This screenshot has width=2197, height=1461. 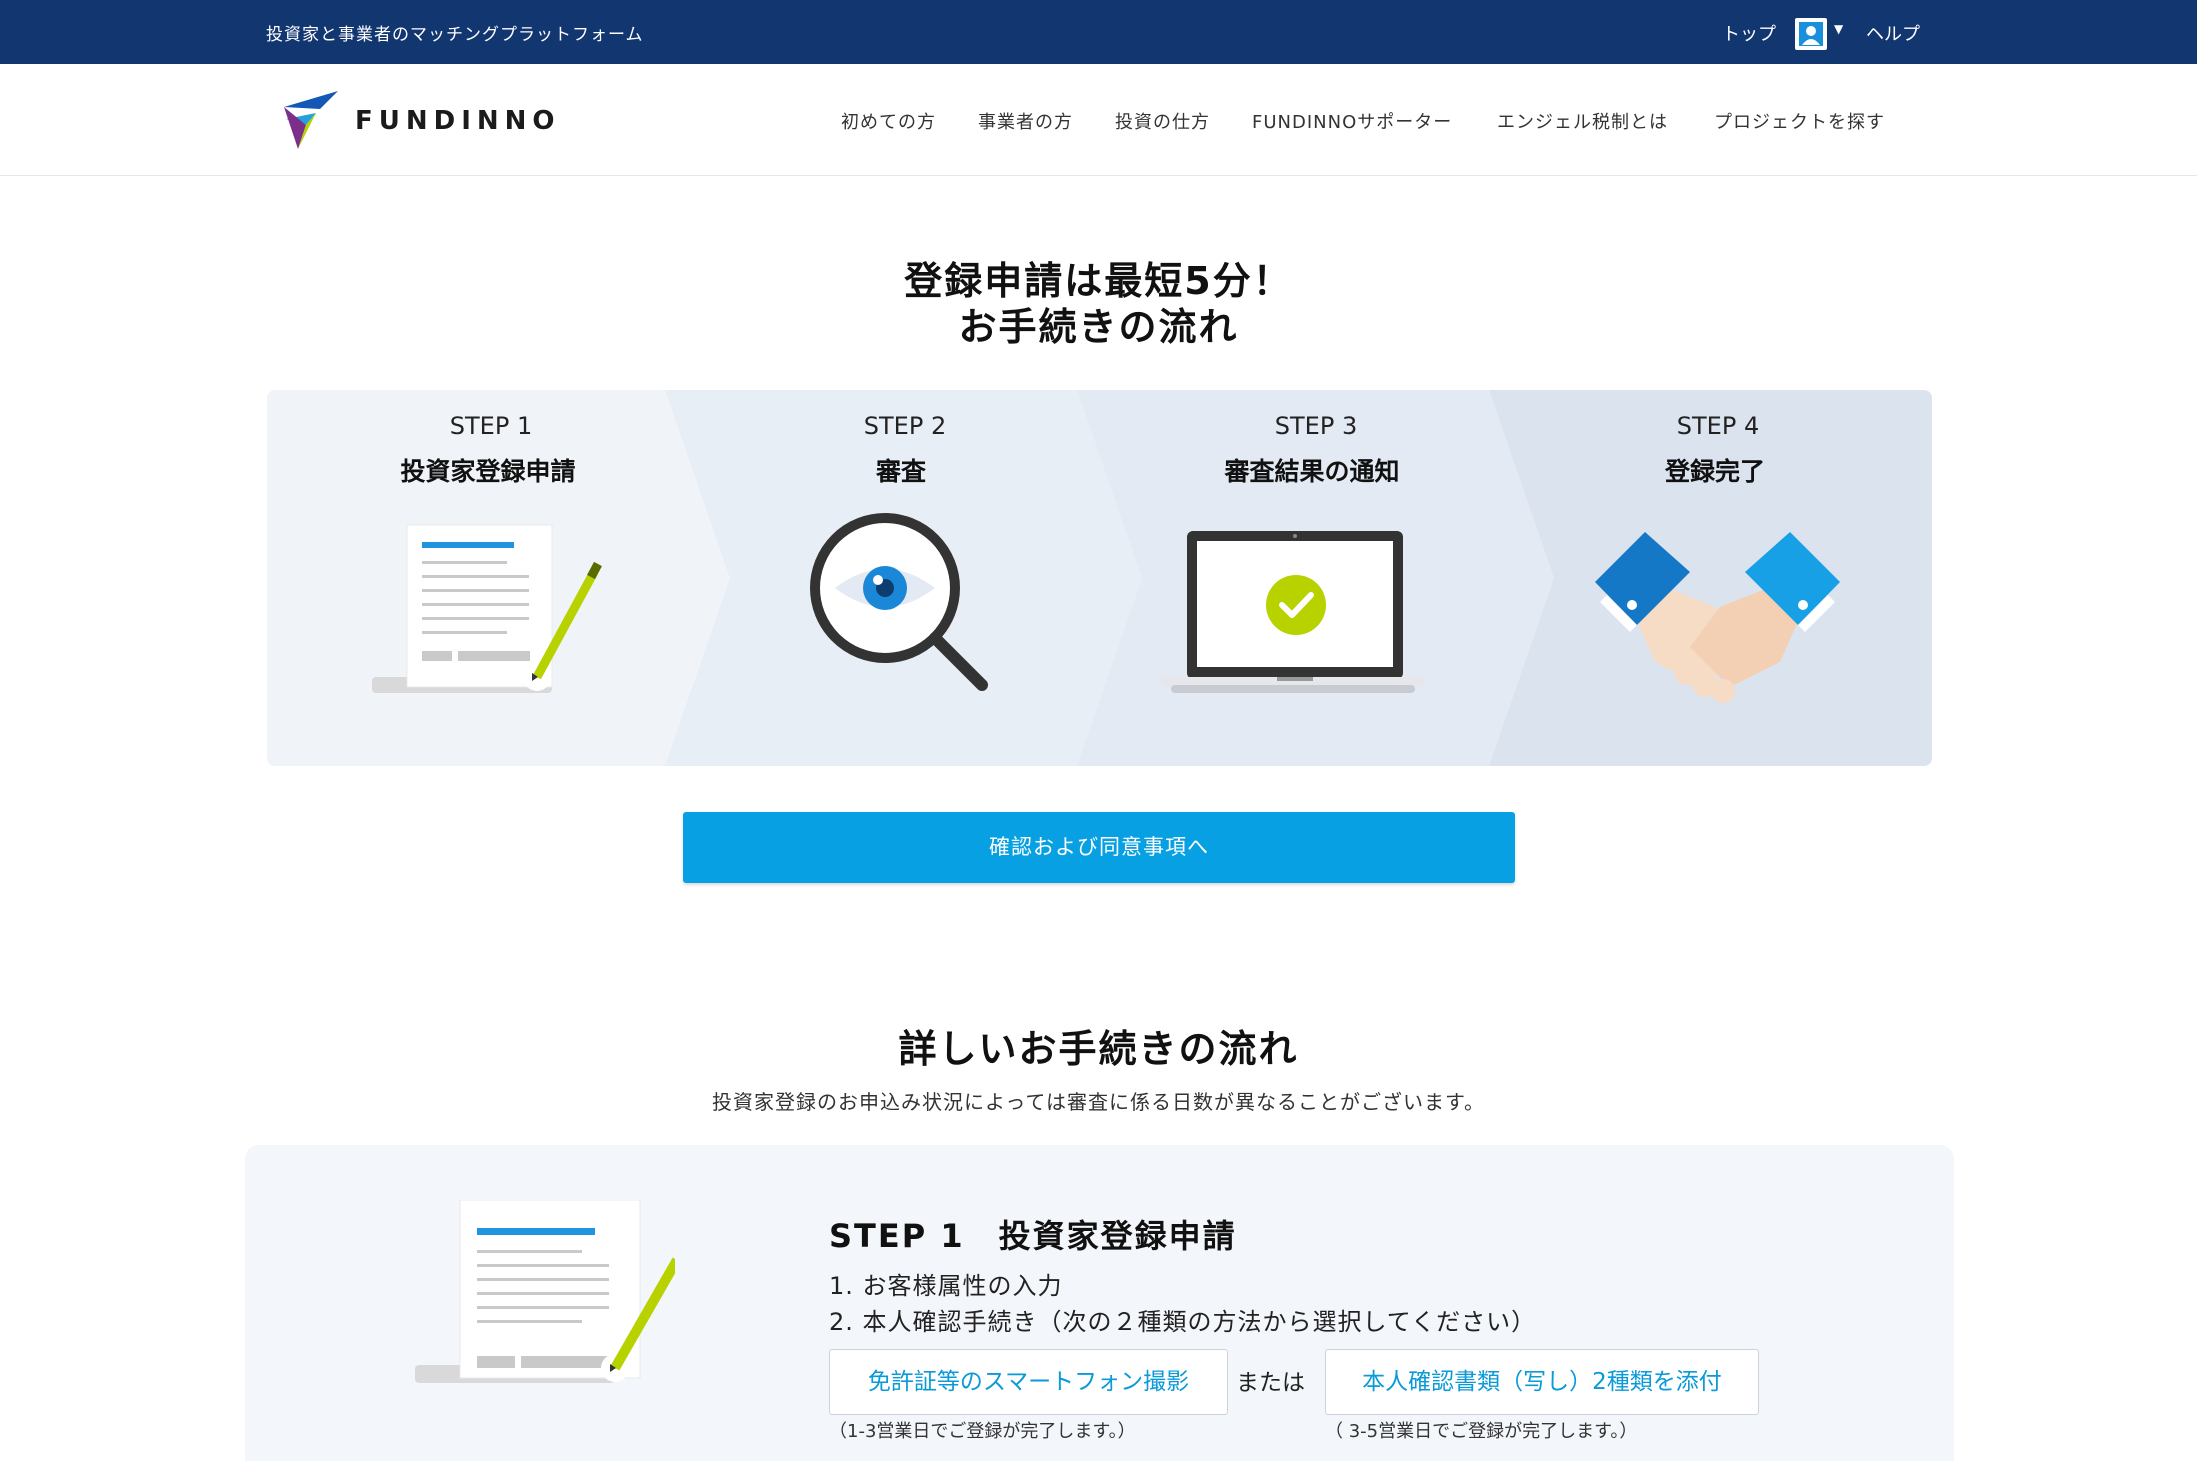 I want to click on top-link: トップ, so click(x=1749, y=33).